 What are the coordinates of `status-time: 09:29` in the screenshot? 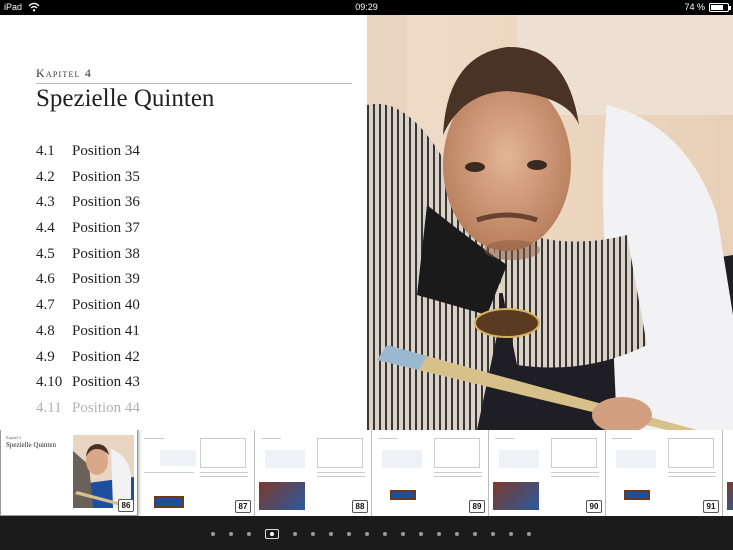 It's located at (366, 7).